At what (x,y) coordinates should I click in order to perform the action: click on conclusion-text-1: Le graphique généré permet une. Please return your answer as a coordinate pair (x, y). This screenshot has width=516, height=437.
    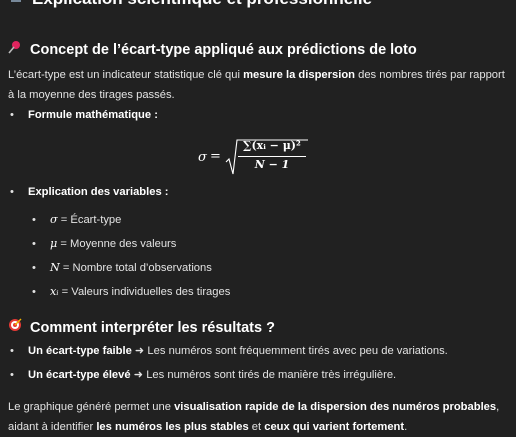
    Looking at the image, I should click on (91, 407).